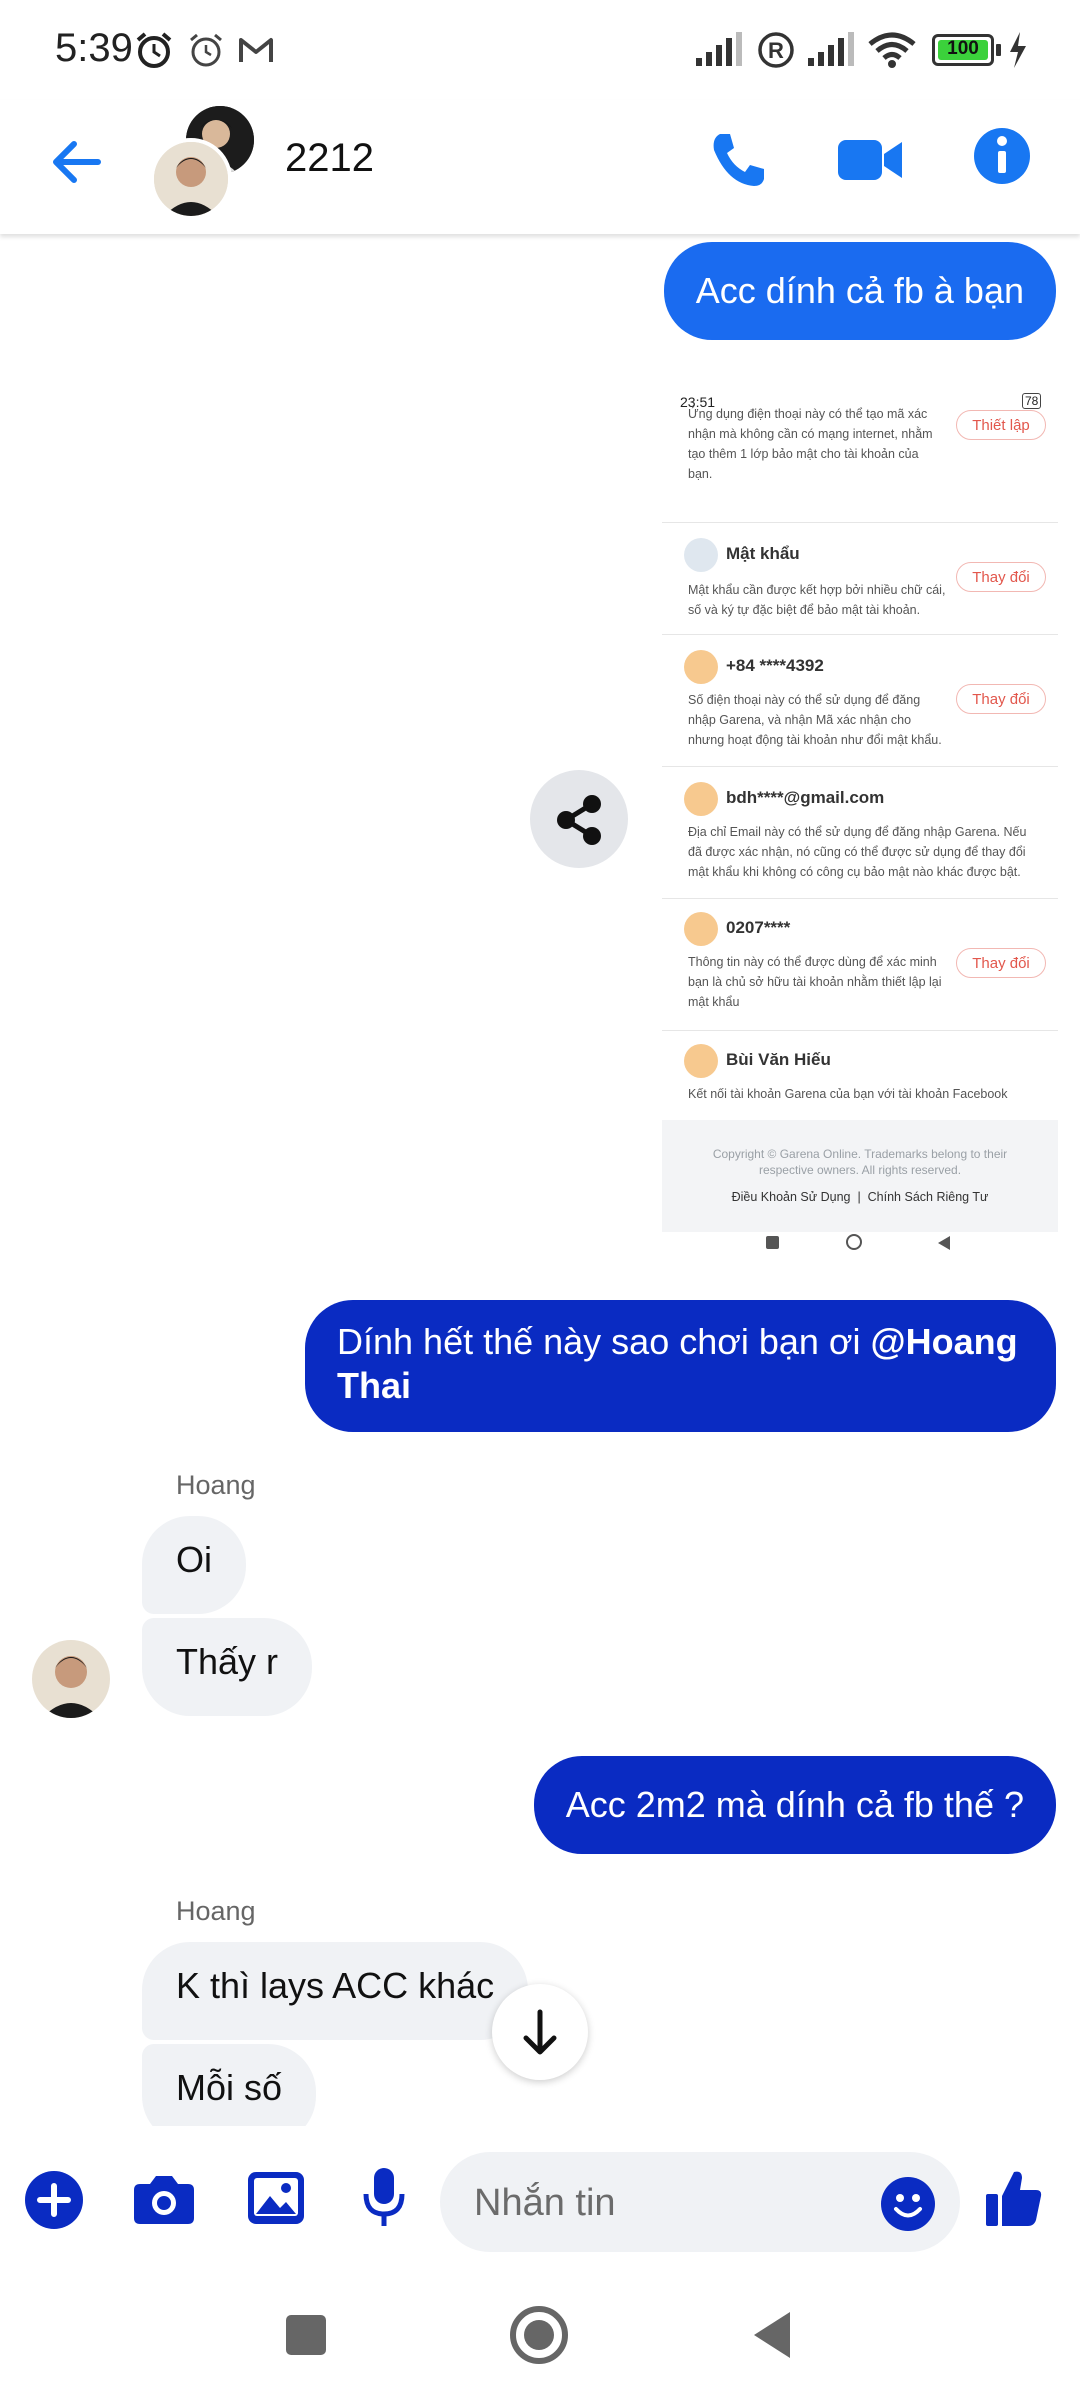  I want to click on message-bubble-incoming: K thì lays ACC khác, so click(335, 1991).